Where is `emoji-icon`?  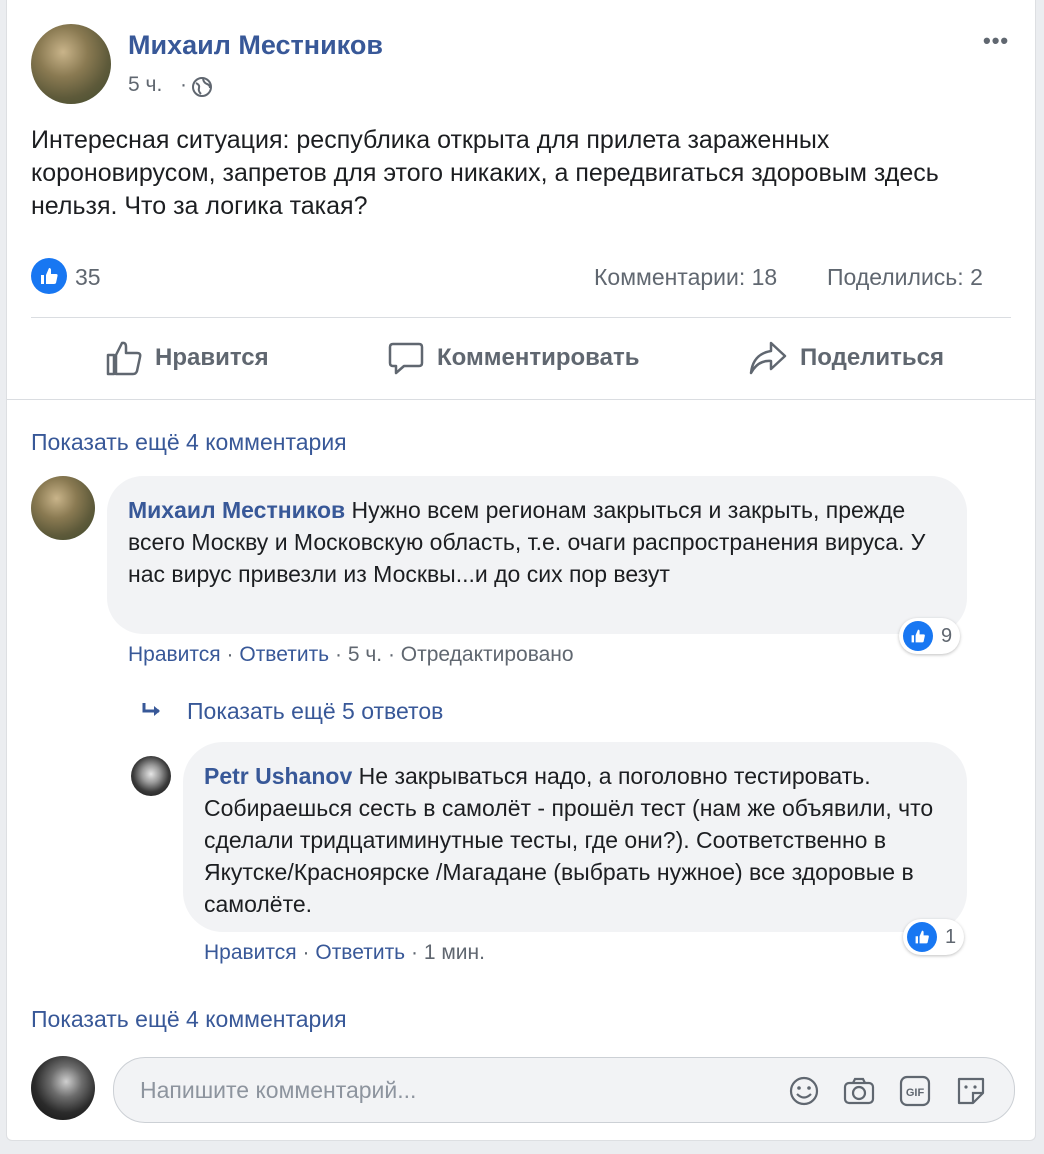
emoji-icon is located at coordinates (804, 1091).